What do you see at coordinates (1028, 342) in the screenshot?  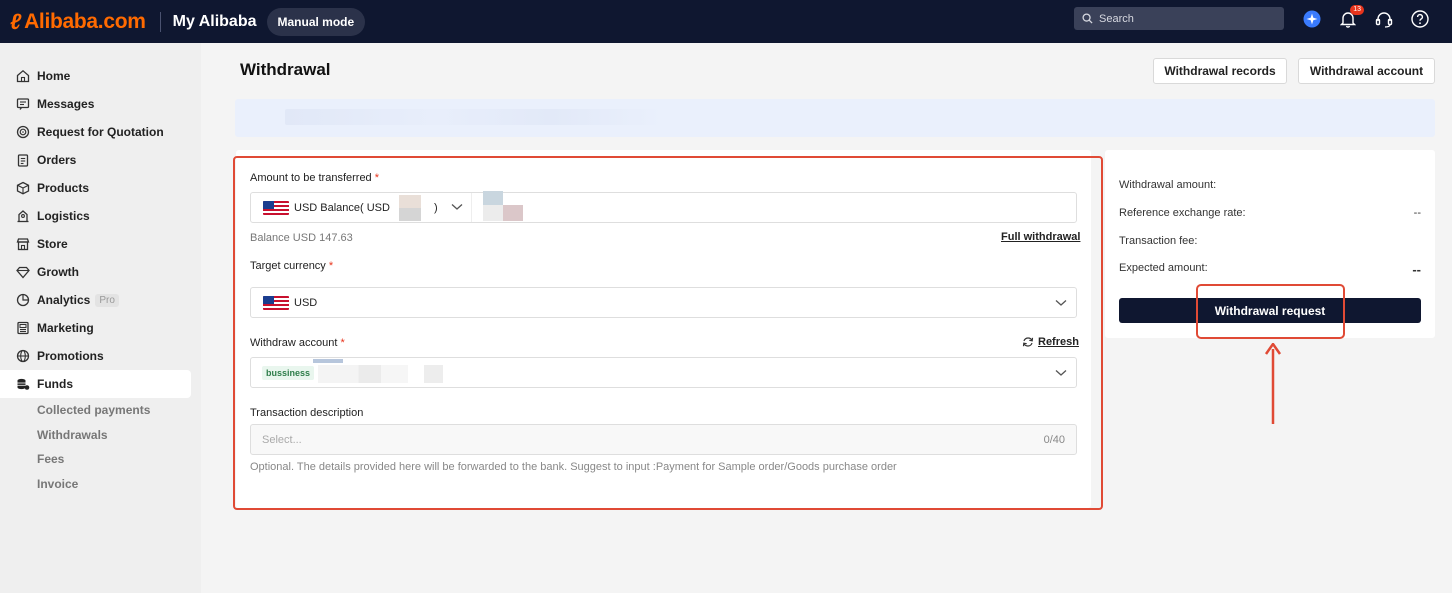 I see `refresh-icon` at bounding box center [1028, 342].